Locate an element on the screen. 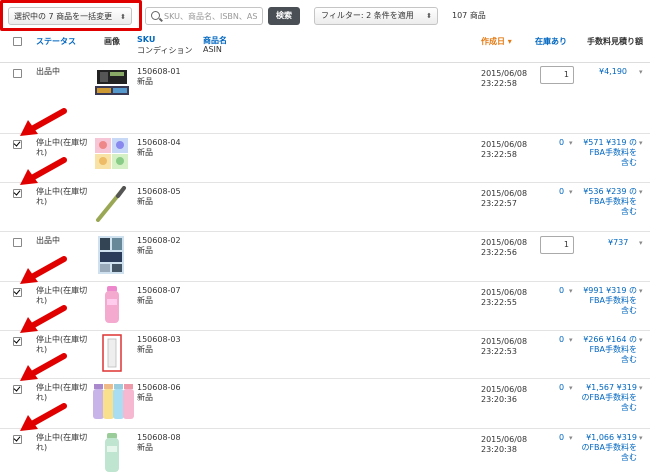  row-fee: ¥991 ¥319 のFBA手数料を含む is located at coordinates (610, 300).